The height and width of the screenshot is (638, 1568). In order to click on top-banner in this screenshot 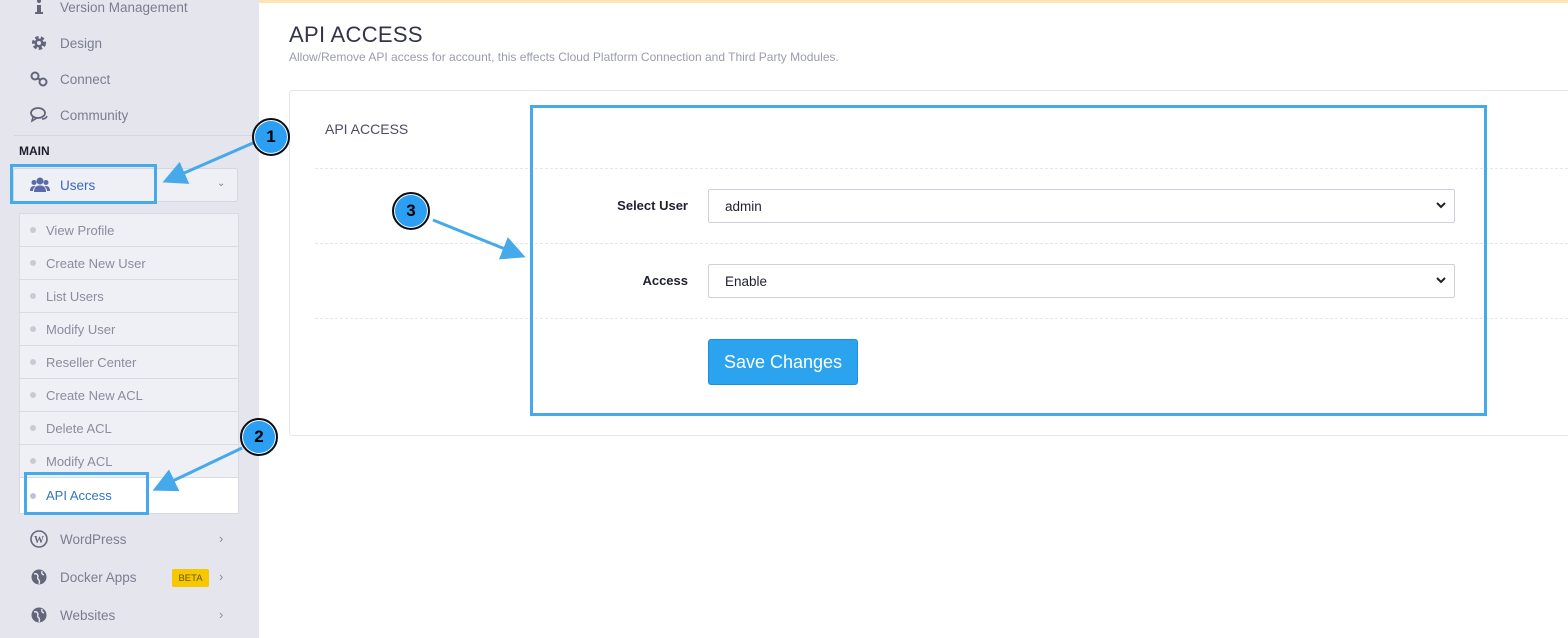, I will do `click(913, 1)`.